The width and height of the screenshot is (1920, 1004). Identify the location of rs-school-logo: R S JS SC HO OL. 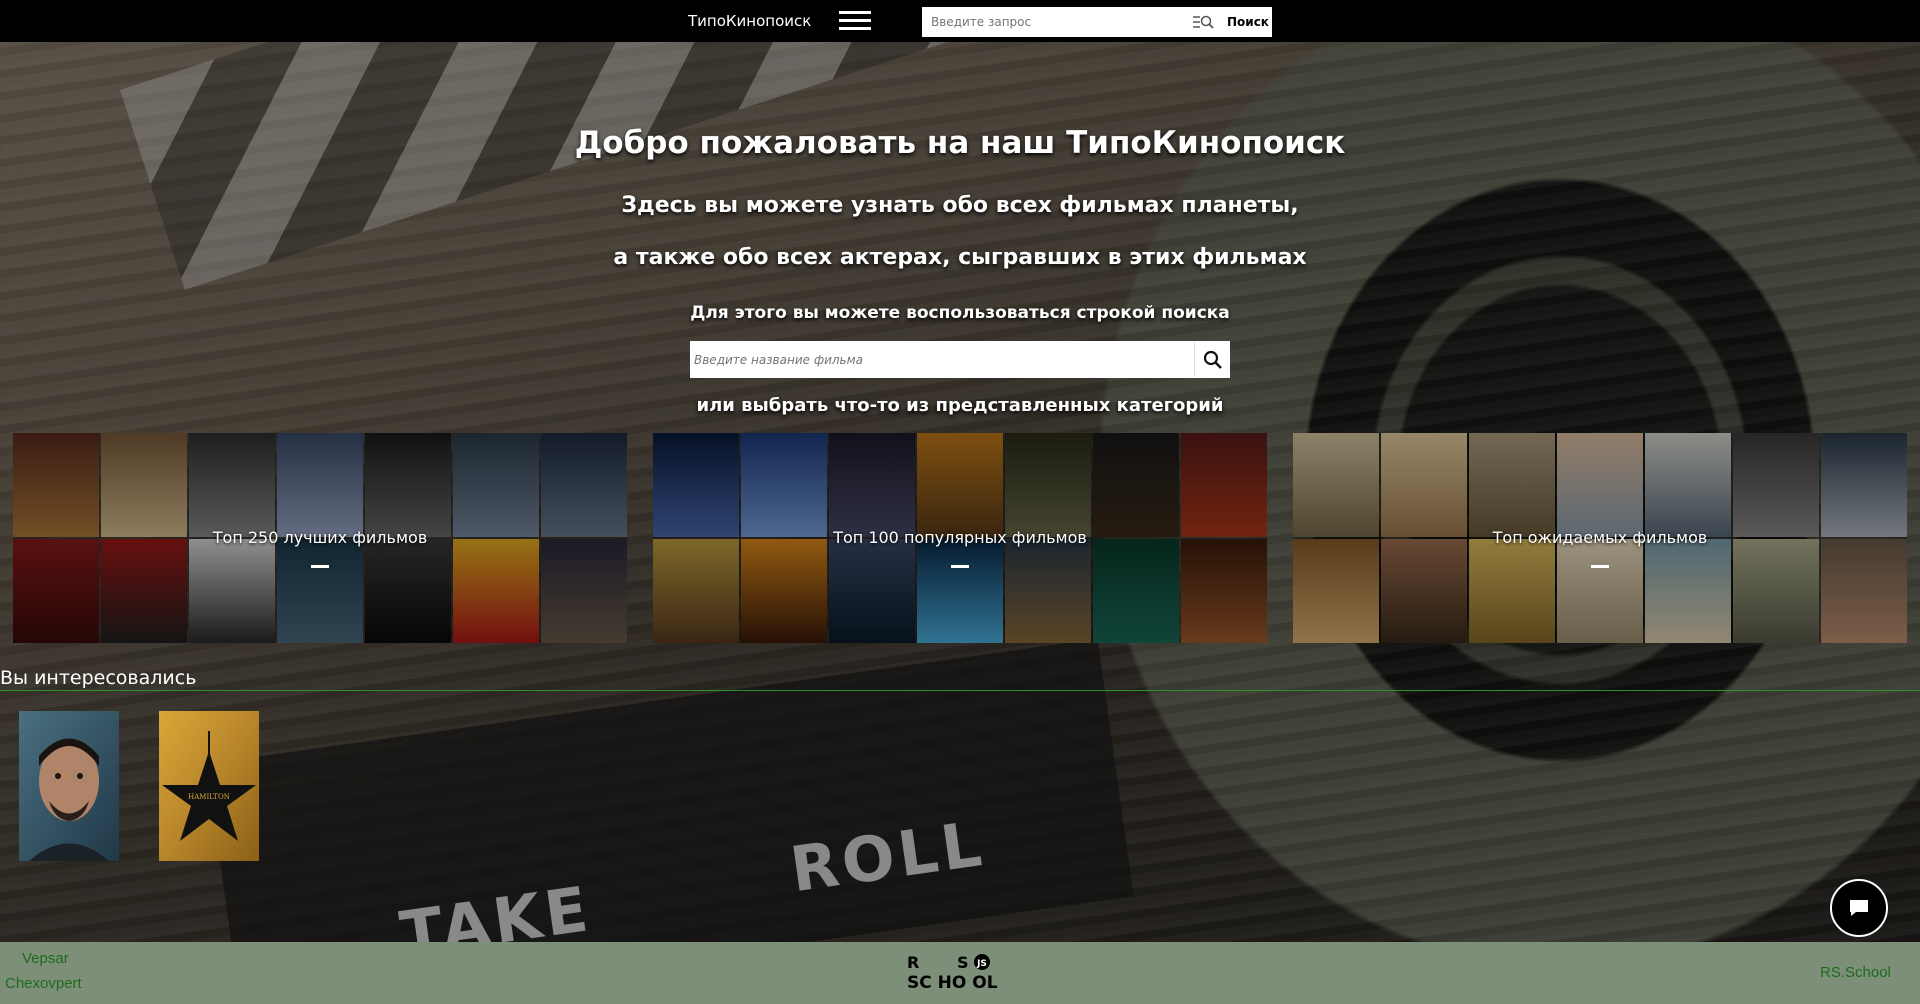
(952, 973).